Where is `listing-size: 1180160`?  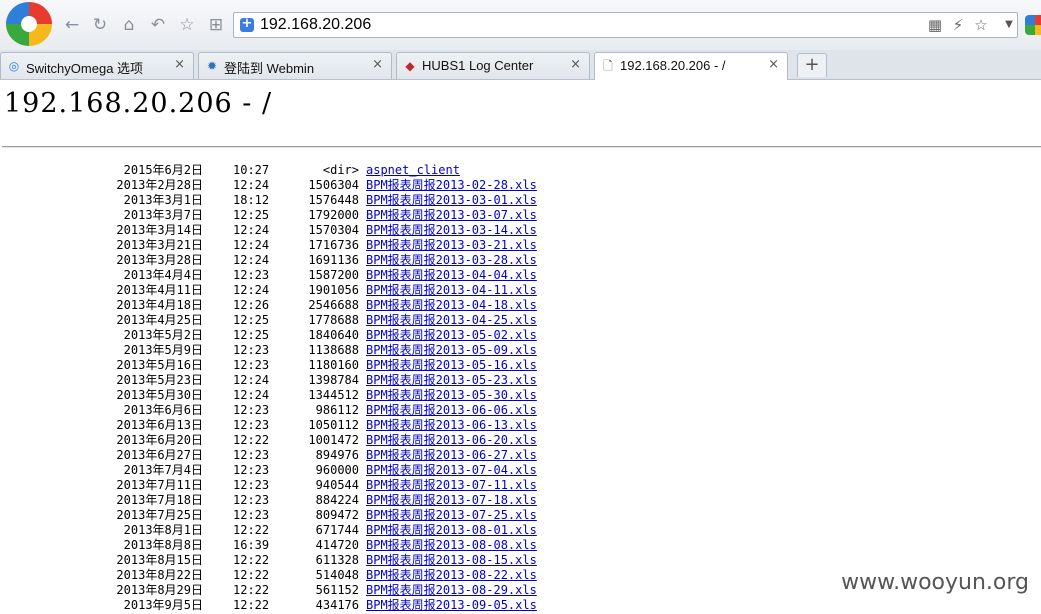 listing-size: 1180160 is located at coordinates (333, 365).